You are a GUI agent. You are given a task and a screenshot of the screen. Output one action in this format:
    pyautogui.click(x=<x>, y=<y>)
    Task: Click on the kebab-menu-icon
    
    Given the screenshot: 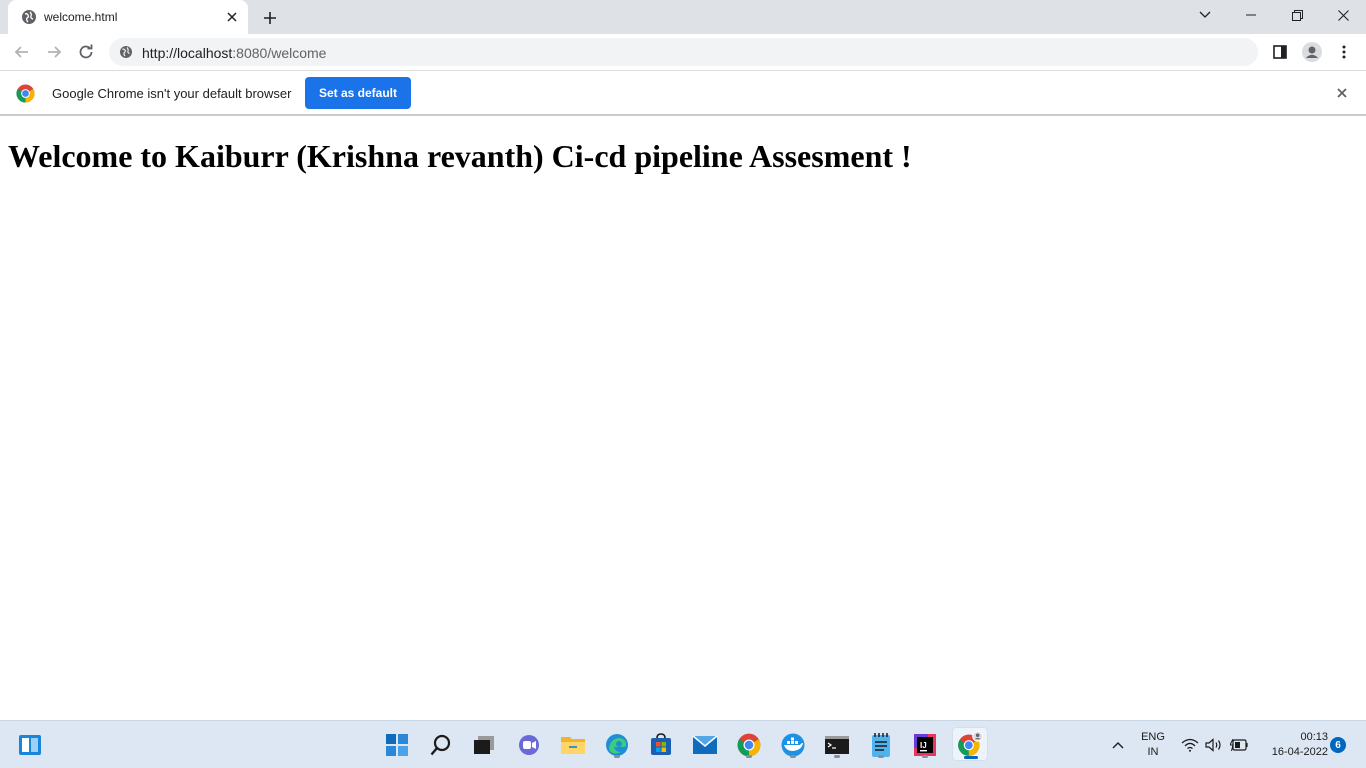 What is the action you would take?
    pyautogui.click(x=1344, y=52)
    